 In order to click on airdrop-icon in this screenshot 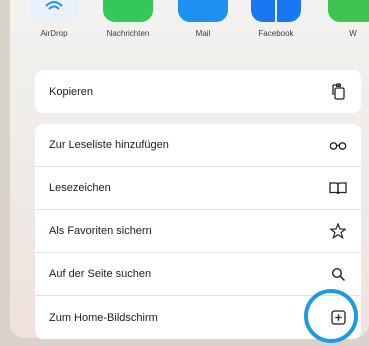, I will do `click(54, 11)`.